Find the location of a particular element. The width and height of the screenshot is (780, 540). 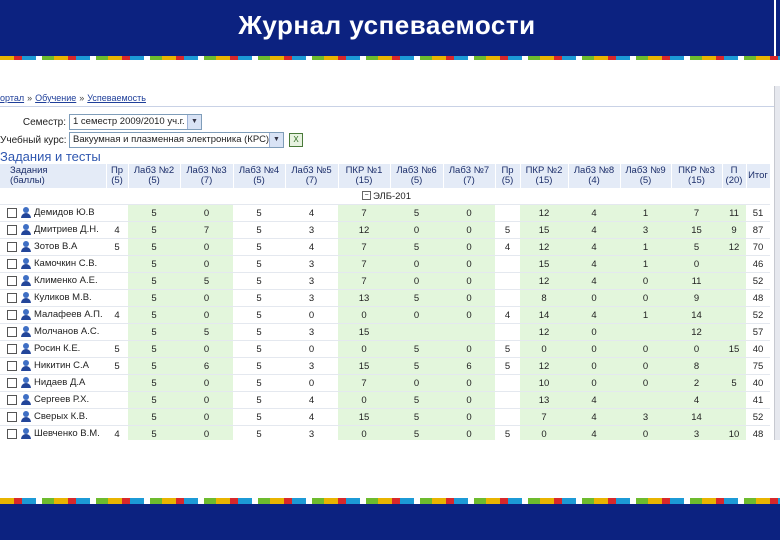

student-name: Демидов Ю.В is located at coordinates (64, 213).